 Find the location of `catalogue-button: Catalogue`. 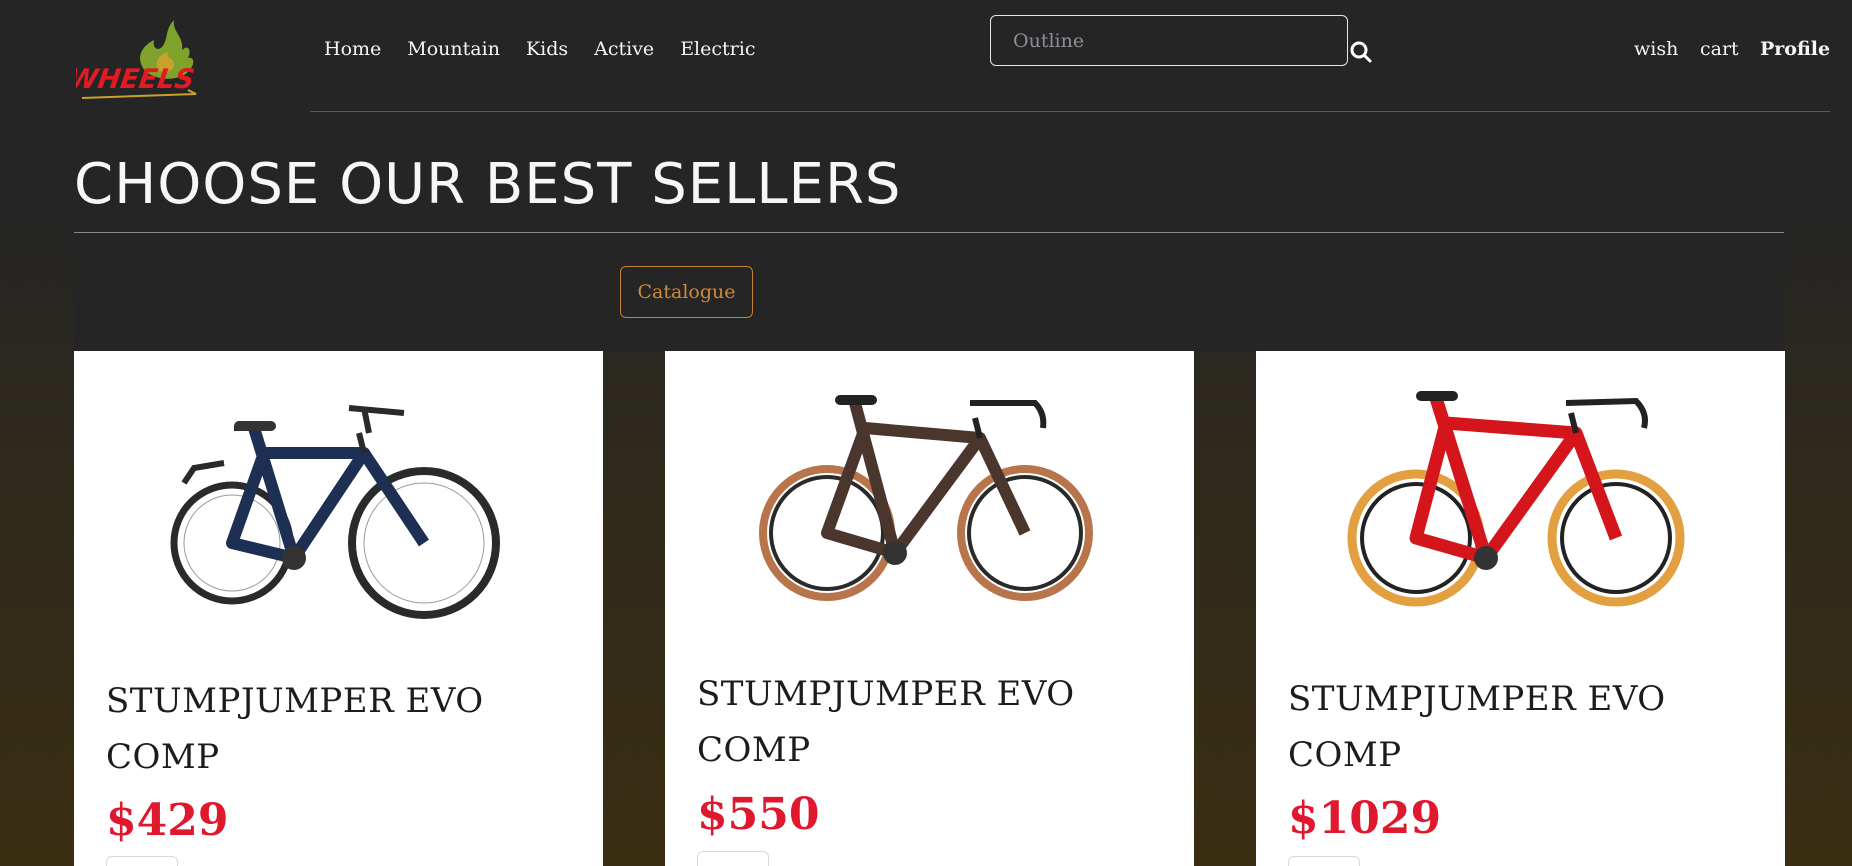

catalogue-button: Catalogue is located at coordinates (686, 292).